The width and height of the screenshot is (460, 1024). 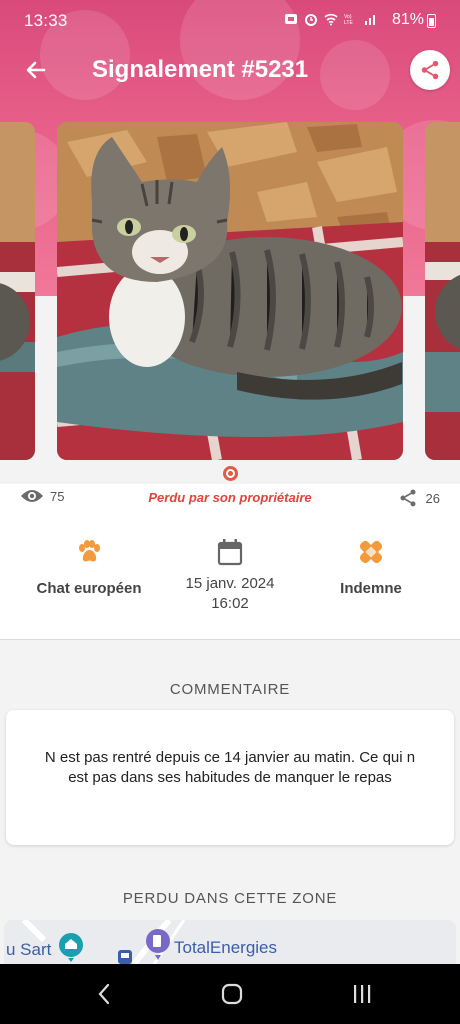 I want to click on nav-back-icon, so click(x=104, y=994).